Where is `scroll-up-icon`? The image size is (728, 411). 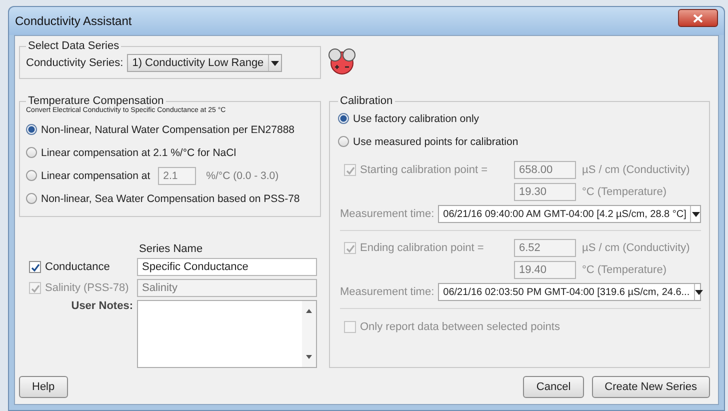 scroll-up-icon is located at coordinates (309, 311).